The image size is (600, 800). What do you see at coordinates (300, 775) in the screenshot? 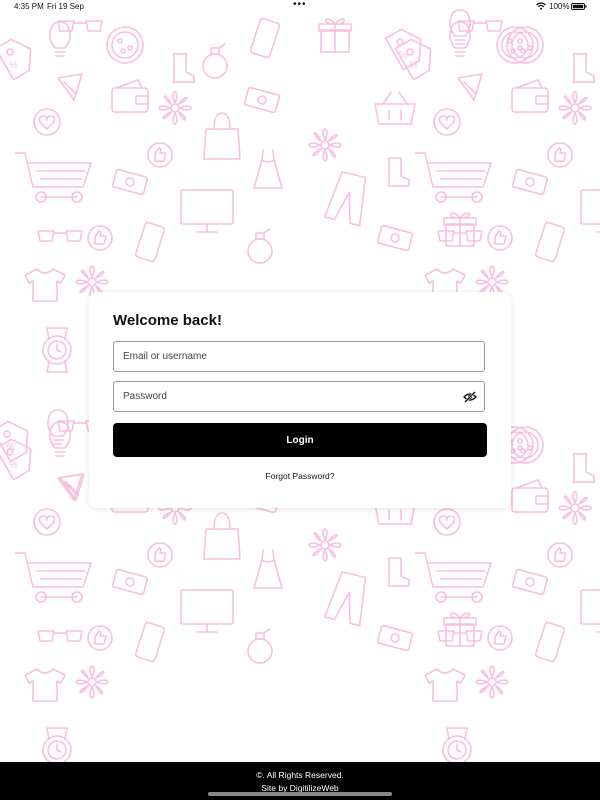
I see `copyright-text: ©. All Rights Reserved.` at bounding box center [300, 775].